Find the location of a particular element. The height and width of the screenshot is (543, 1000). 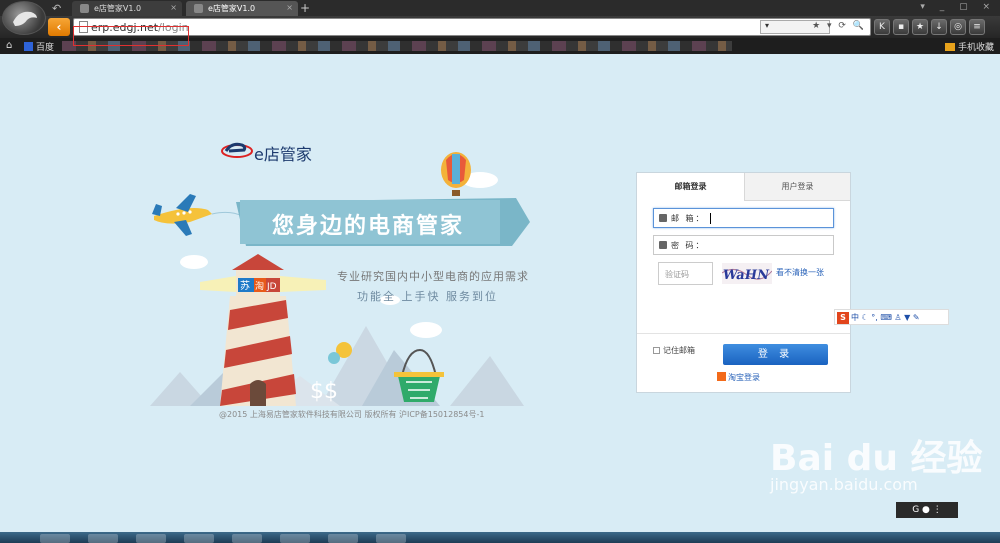

text-caret is located at coordinates (710, 218).